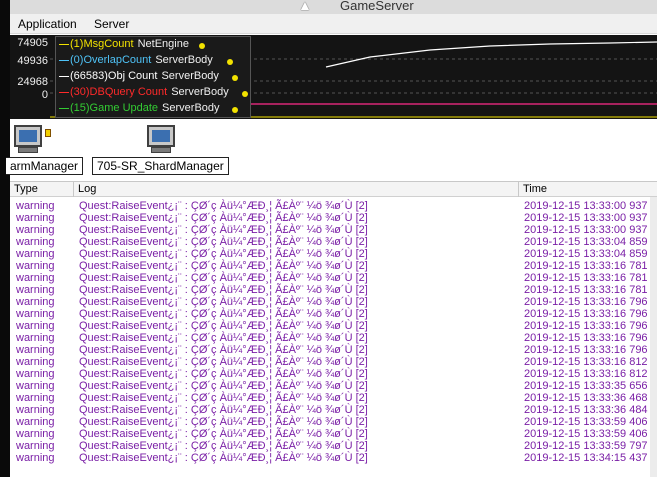 The width and height of the screenshot is (657, 477). Describe the element at coordinates (586, 458) in the screenshot. I see `log-time-cell: 2019-12-15 13:34:15 437` at that location.